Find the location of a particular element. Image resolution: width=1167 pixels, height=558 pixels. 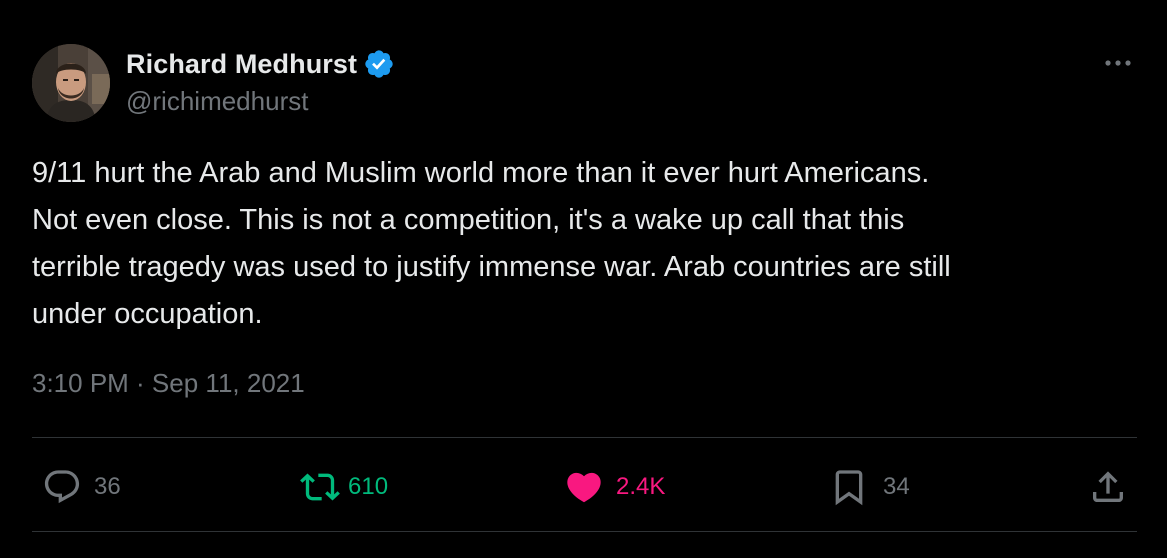

tweet-timestamp: 3:10 PM · Sep 11, 2021 is located at coordinates (168, 383).